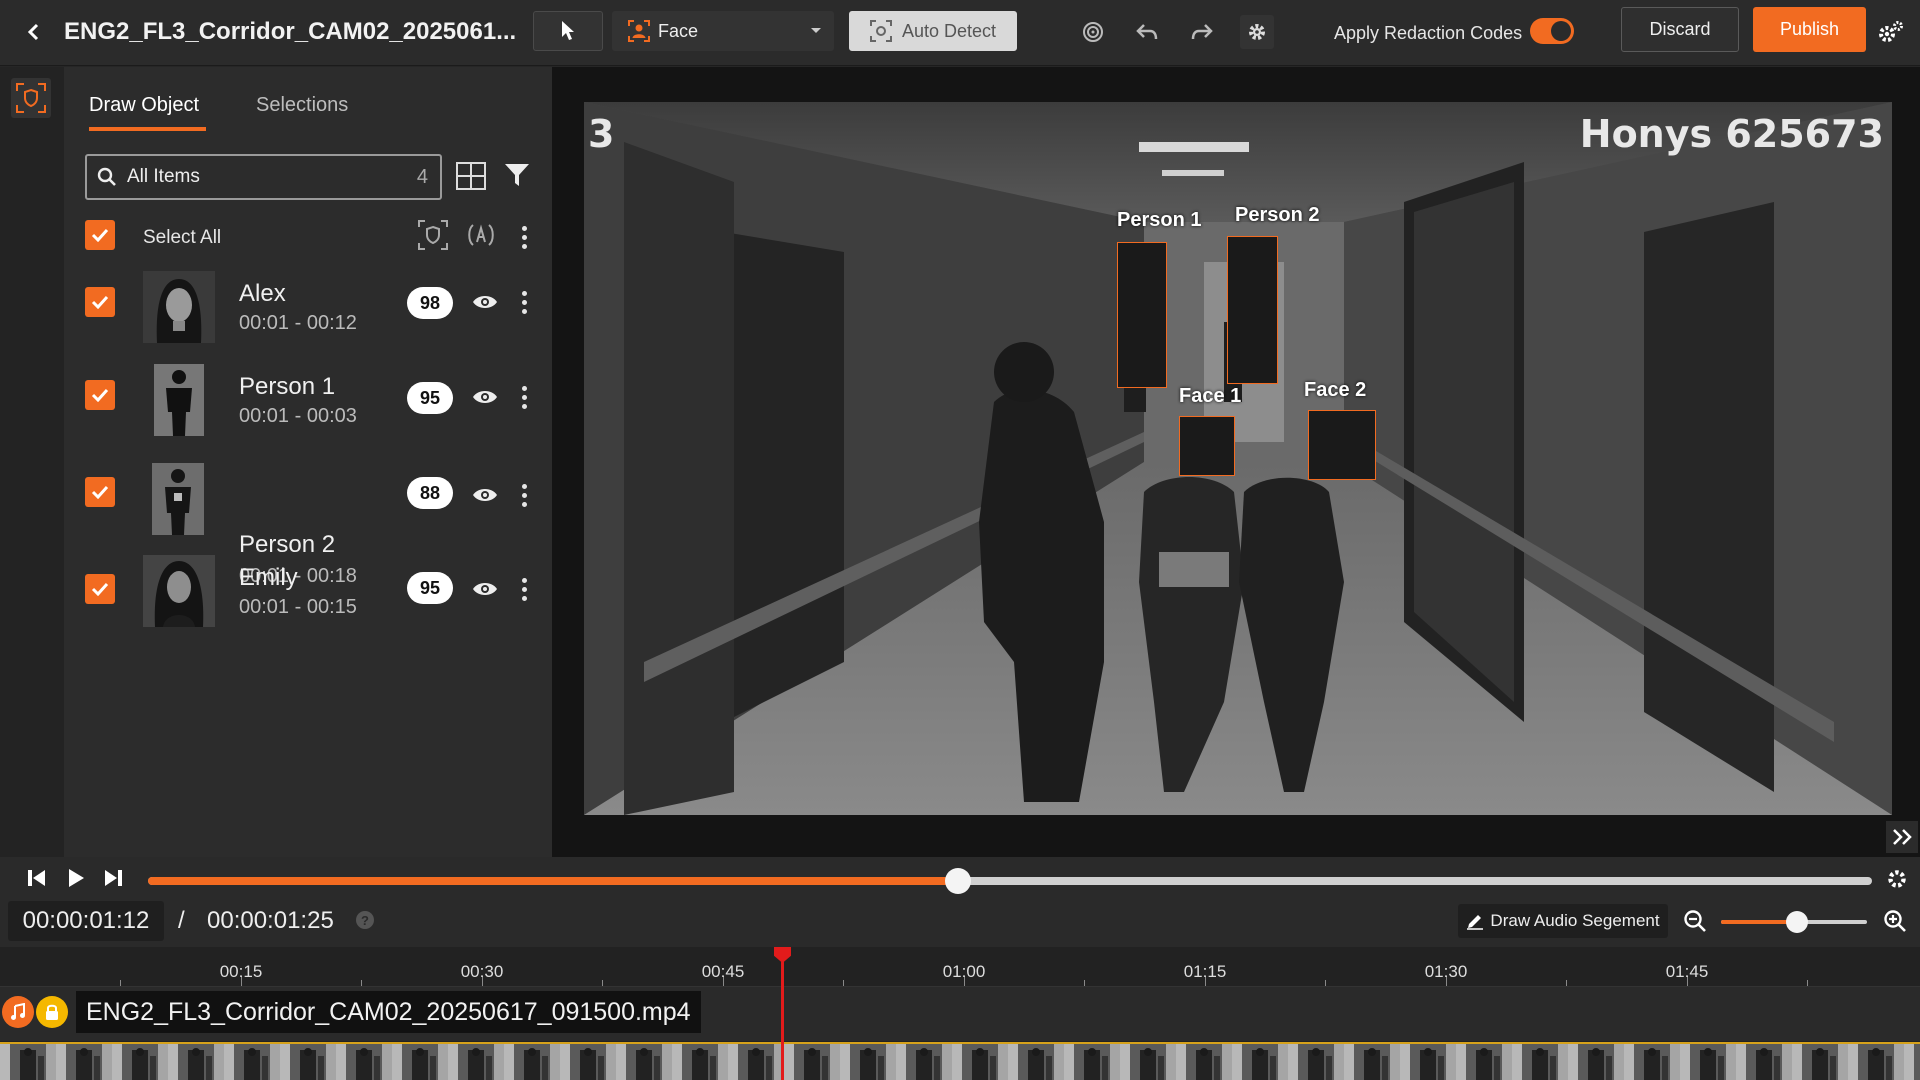  Describe the element at coordinates (481, 237) in the screenshot. I see `bulk-auto-button` at that location.